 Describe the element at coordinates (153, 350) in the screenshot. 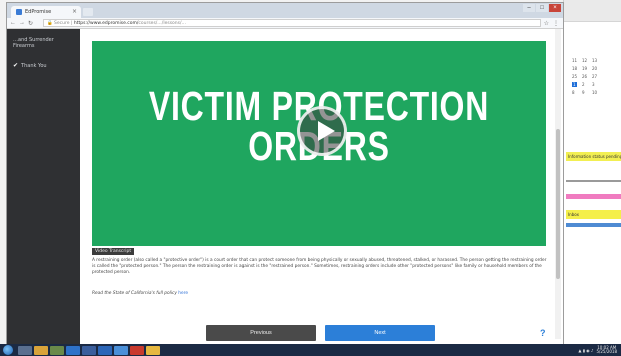

I see `chrome-icon` at that location.